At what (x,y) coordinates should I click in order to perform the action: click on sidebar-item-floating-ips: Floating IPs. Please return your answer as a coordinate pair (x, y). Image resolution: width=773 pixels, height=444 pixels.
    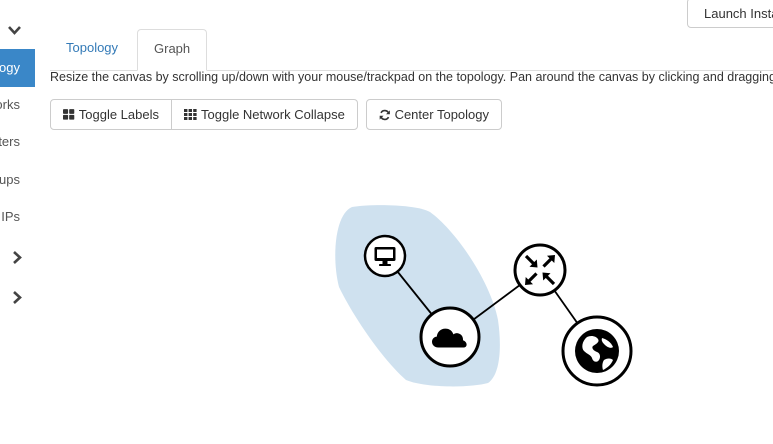
    Looking at the image, I should click on (17, 217).